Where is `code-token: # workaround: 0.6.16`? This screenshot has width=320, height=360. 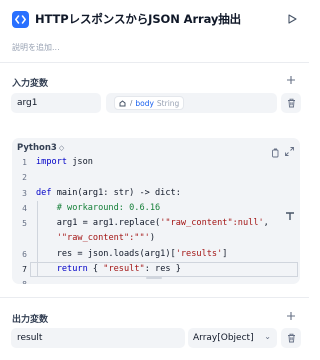 code-token: # workaround: 0.6.16 is located at coordinates (98, 207).